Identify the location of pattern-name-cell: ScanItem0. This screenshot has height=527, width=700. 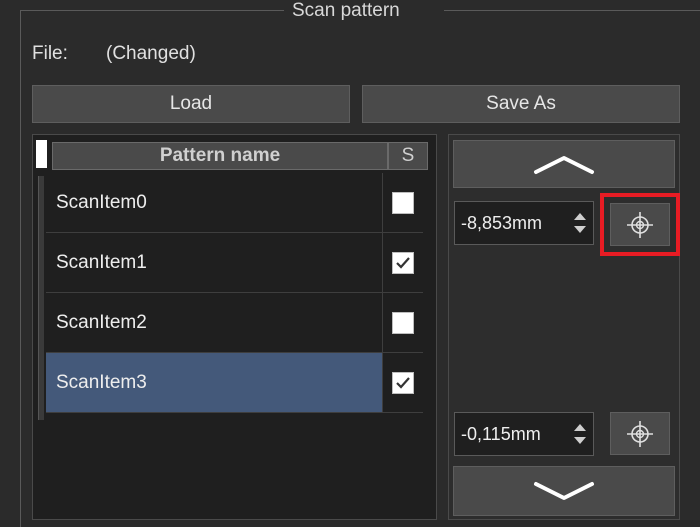
(214, 202).